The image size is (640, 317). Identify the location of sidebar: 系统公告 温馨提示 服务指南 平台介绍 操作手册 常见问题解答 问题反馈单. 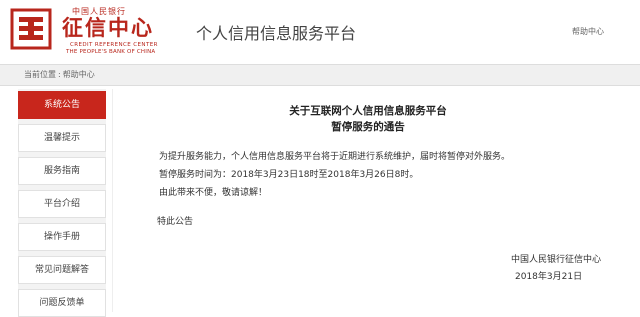
(62, 203).